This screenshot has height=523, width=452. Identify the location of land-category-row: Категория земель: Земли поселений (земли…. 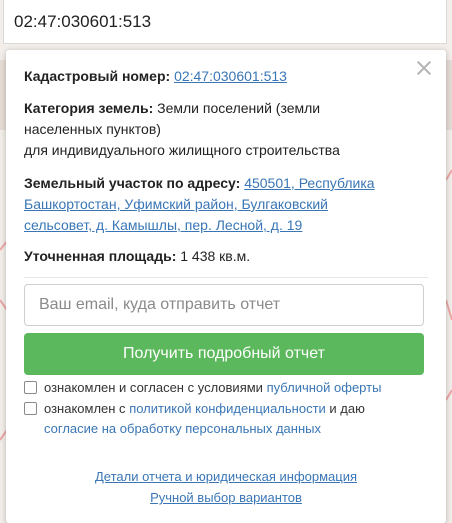
(223, 129).